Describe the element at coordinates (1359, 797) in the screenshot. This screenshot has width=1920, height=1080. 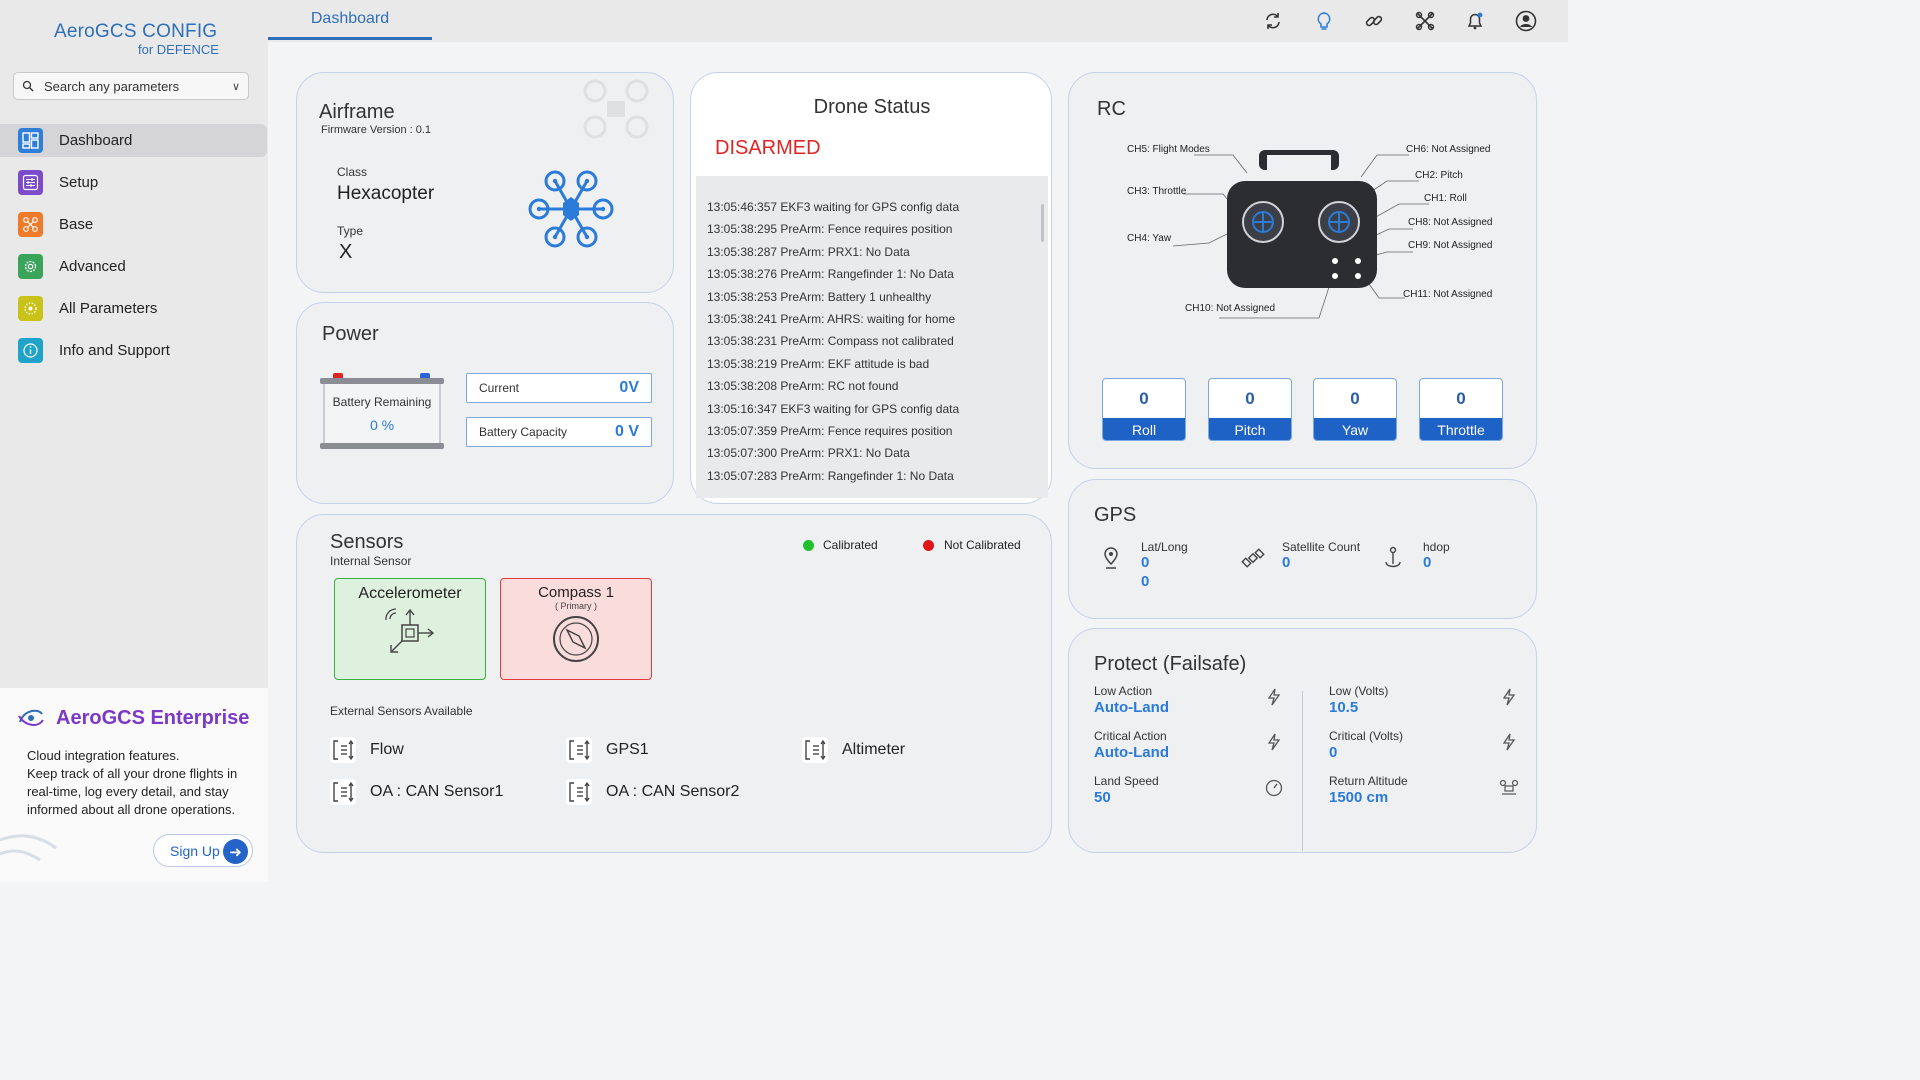
I see `return-altitude-value: 1500 cm` at that location.